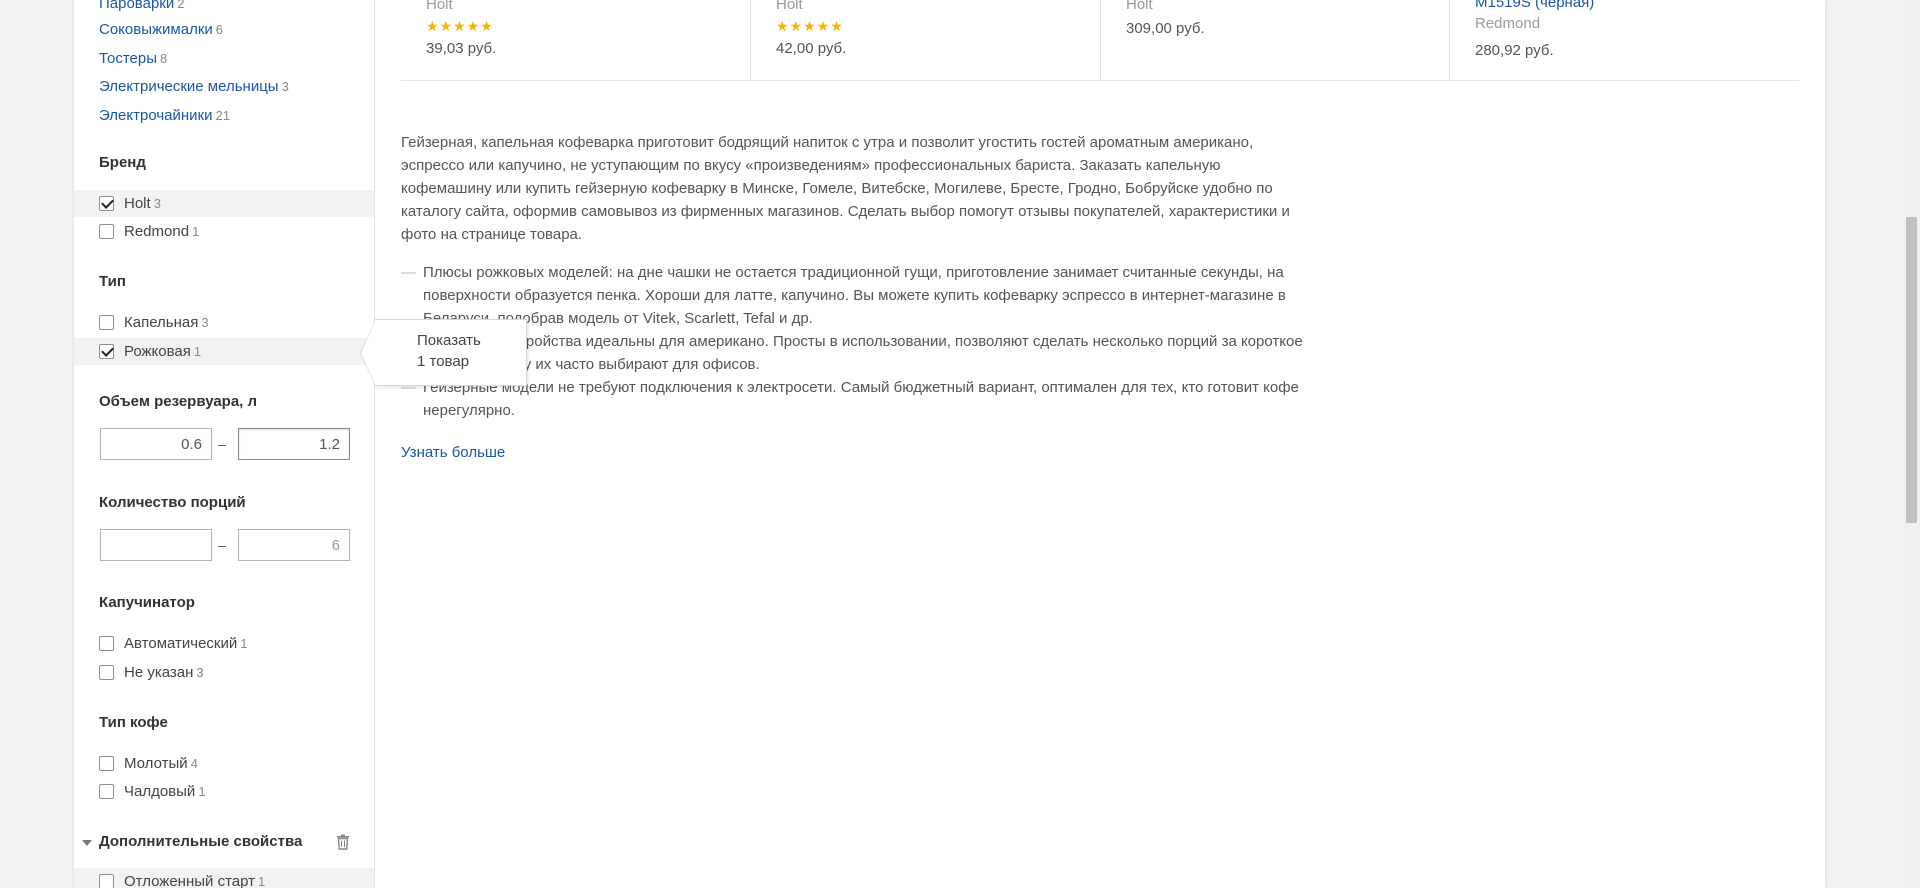 The image size is (1920, 888). What do you see at coordinates (1624, 40) in the screenshot?
I see `product-card: M1519S (черная) Redmond 280,92 руб.` at bounding box center [1624, 40].